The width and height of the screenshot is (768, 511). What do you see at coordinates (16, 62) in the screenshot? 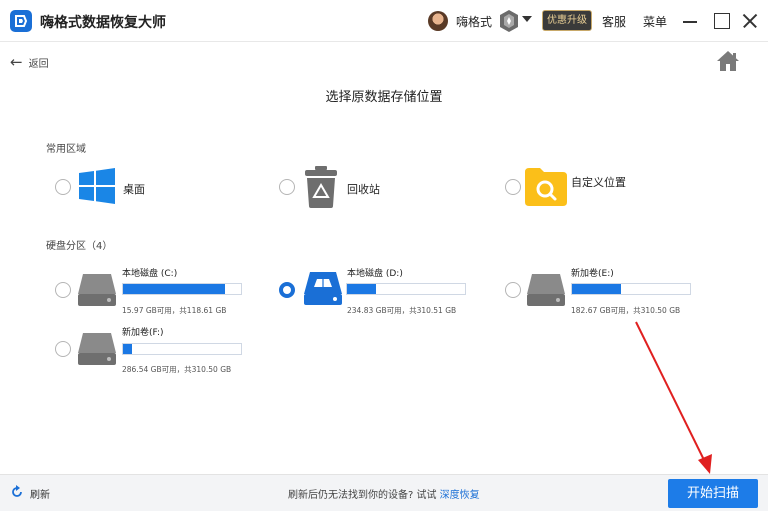
I see `arrow-left-icon: ←` at bounding box center [16, 62].